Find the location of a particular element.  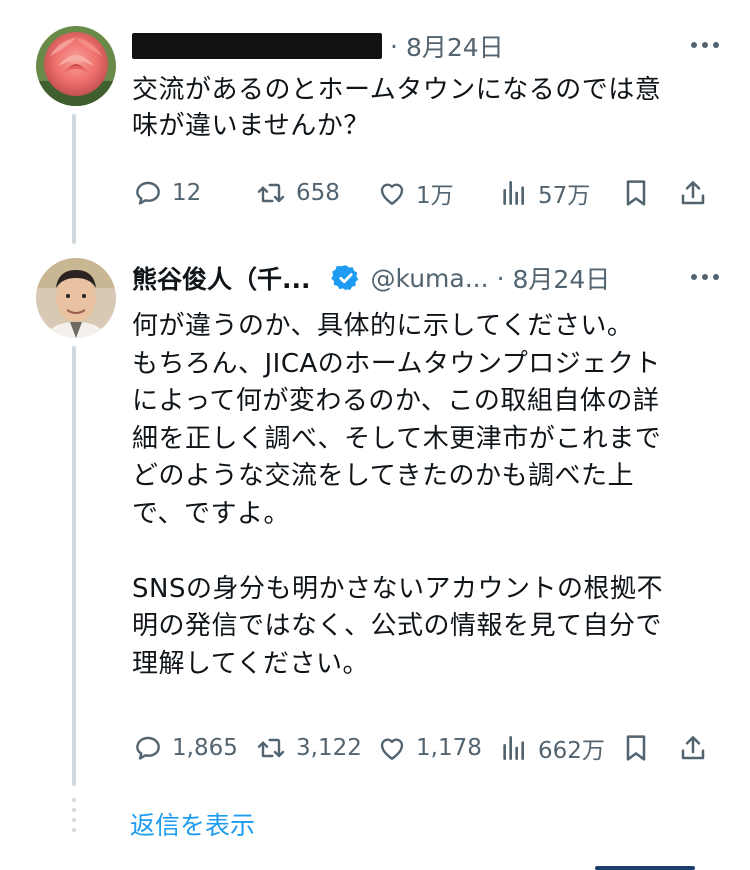

tweet-header: 熊谷俊人（千... @kuma... · 8月24日 is located at coordinates (427, 278).